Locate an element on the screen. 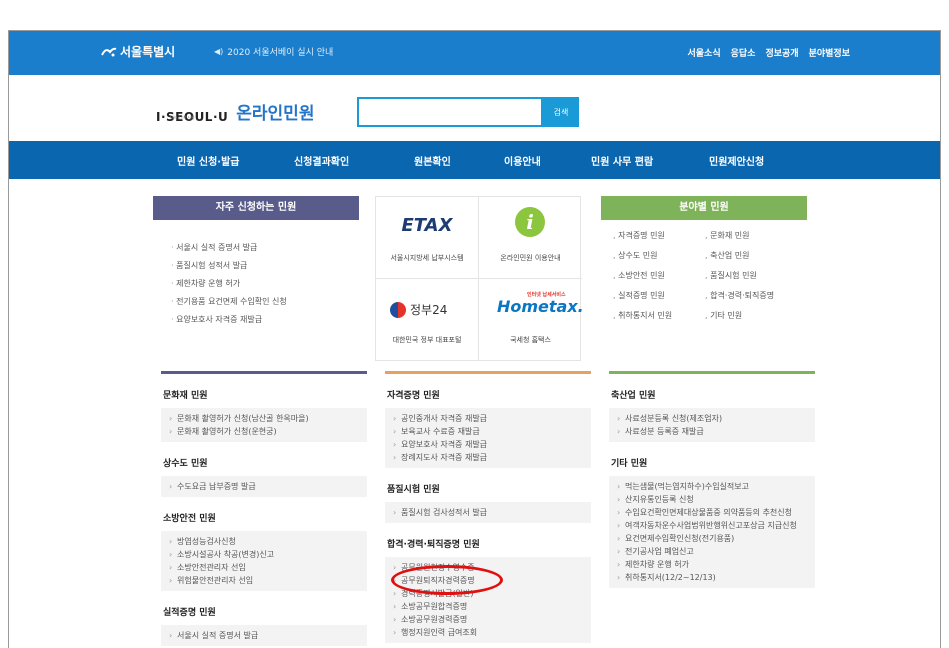 The height and width of the screenshot is (648, 949). section-link: 서울시 실적 증명서 발급 is located at coordinates (264, 635).